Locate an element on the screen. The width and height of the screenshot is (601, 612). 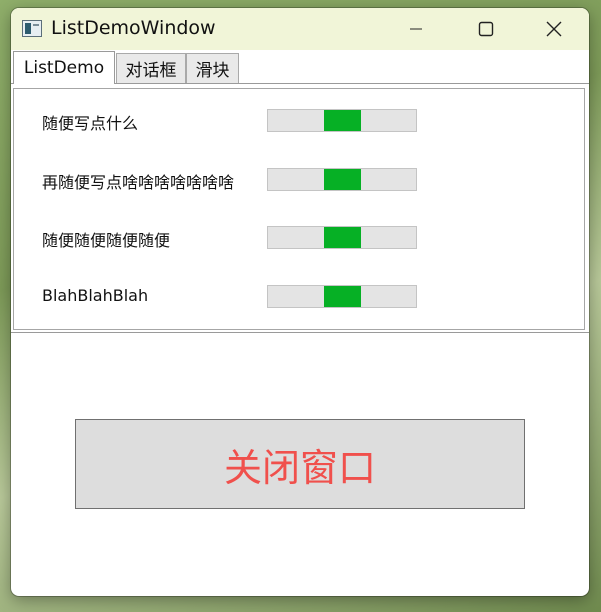
window-title: ListDemoWindow is located at coordinates (133, 28).